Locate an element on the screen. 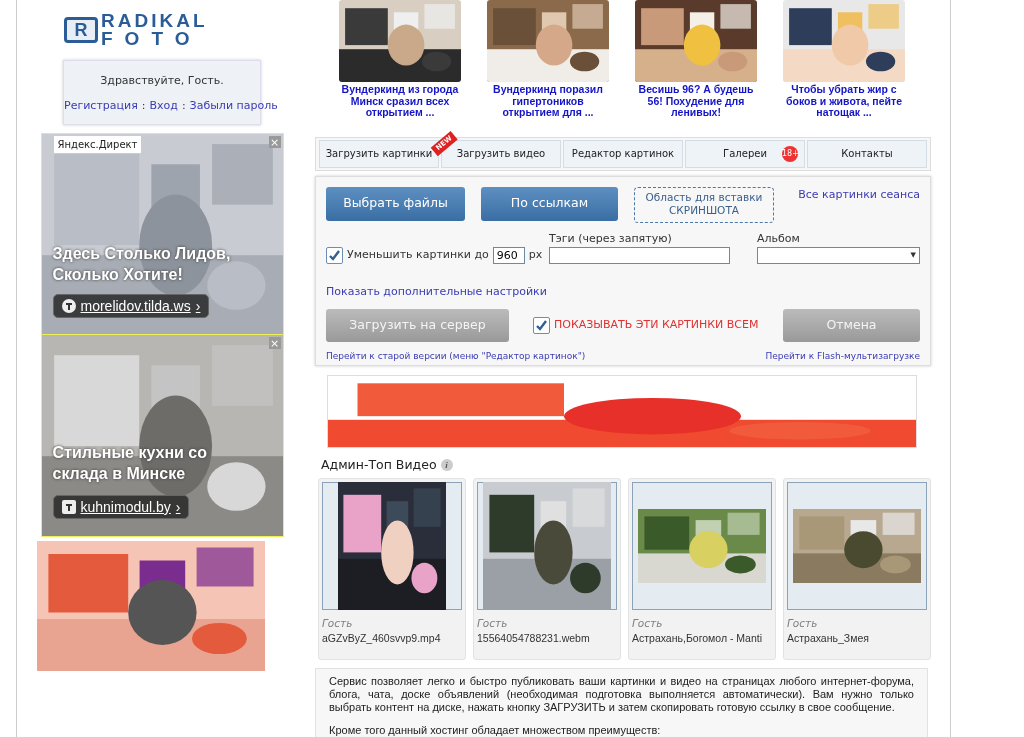 The width and height of the screenshot is (1024, 737). domain-text: kuhnimodul.by is located at coordinates (125, 507).